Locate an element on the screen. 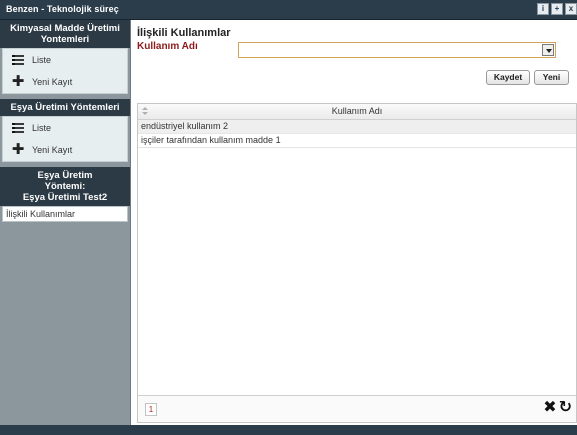 The width and height of the screenshot is (577, 435). info-icon: i is located at coordinates (543, 9).